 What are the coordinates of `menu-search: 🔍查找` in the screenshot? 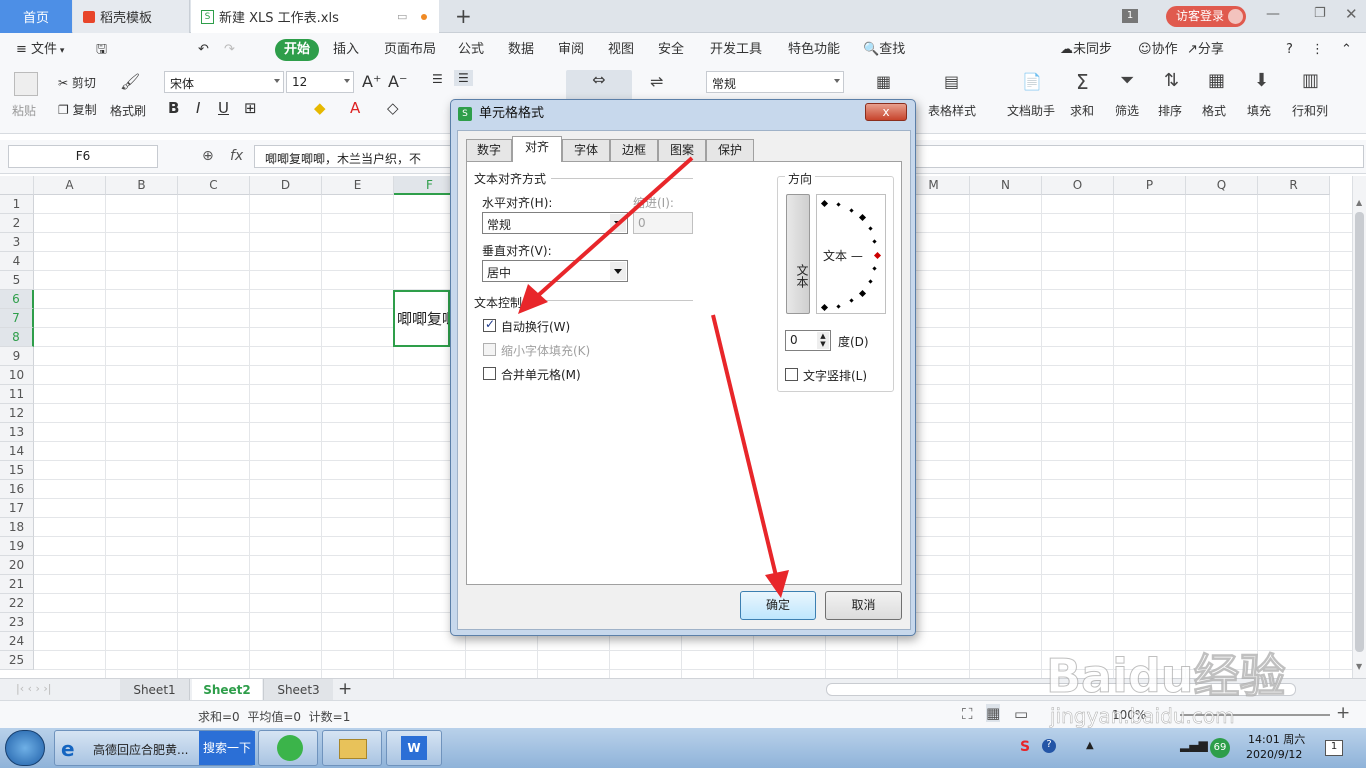 It's located at (884, 50).